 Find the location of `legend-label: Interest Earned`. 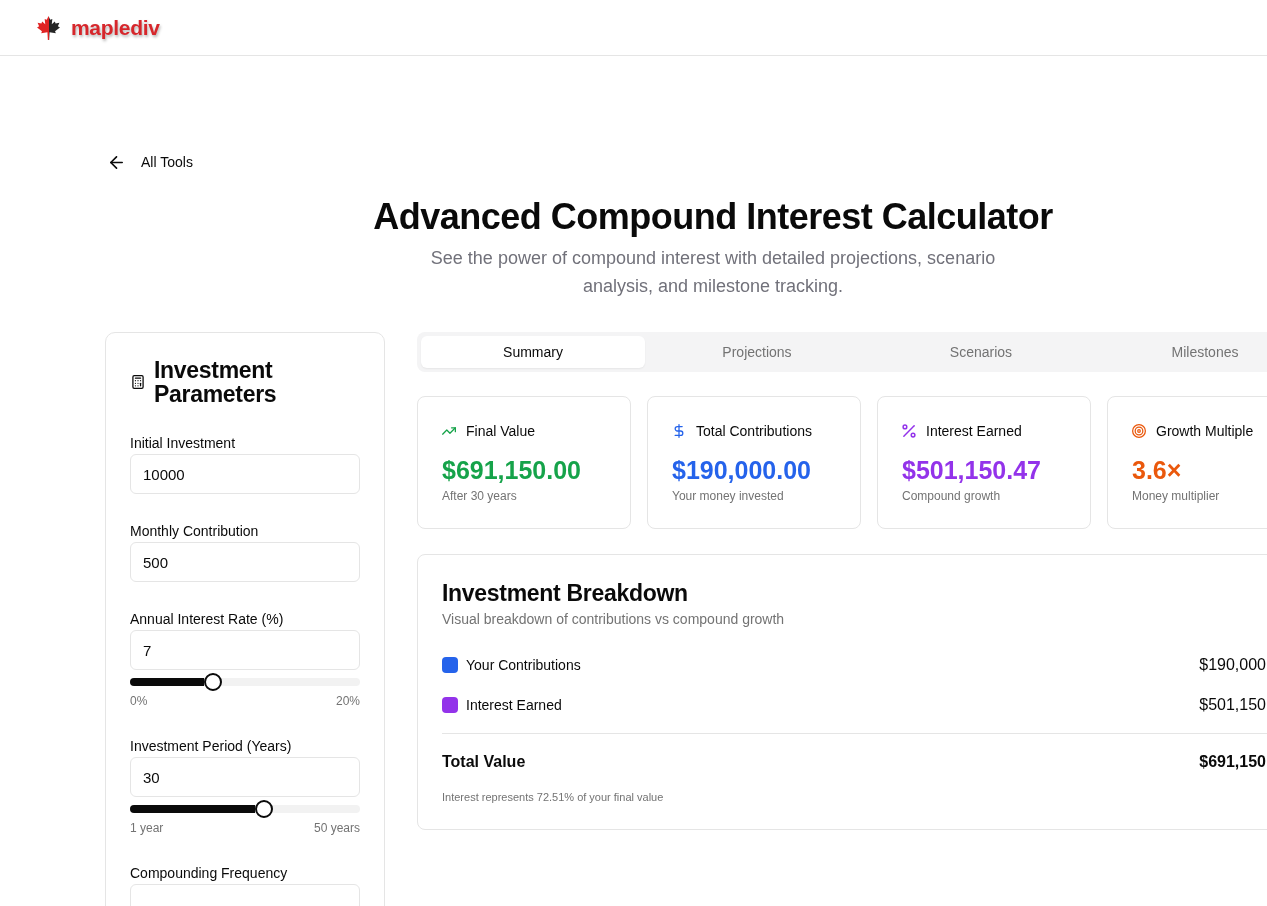

legend-label: Interest Earned is located at coordinates (514, 705).